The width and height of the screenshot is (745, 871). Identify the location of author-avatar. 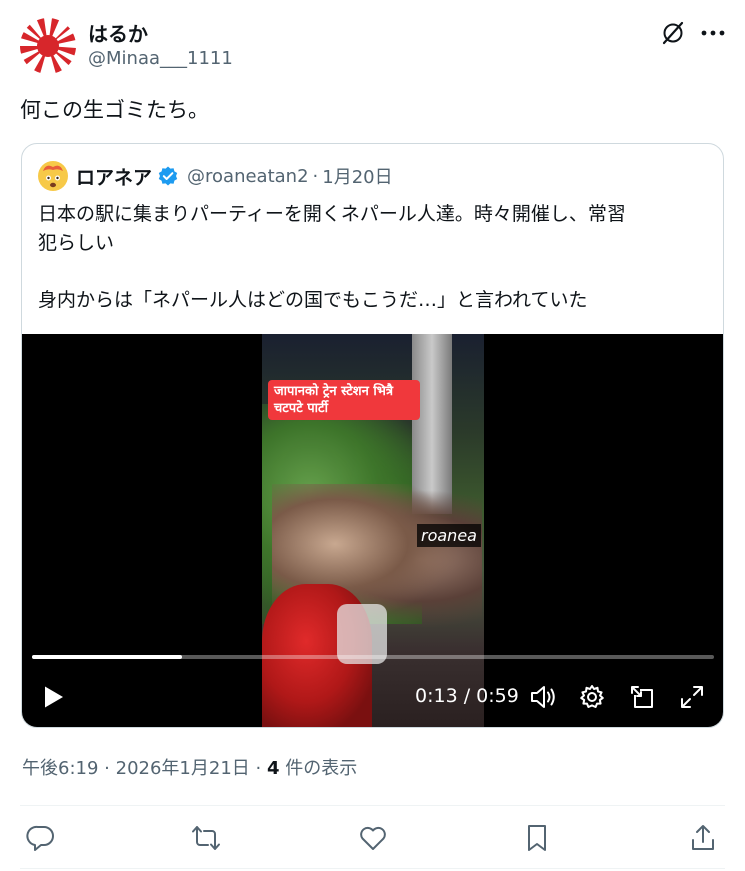
(48, 46).